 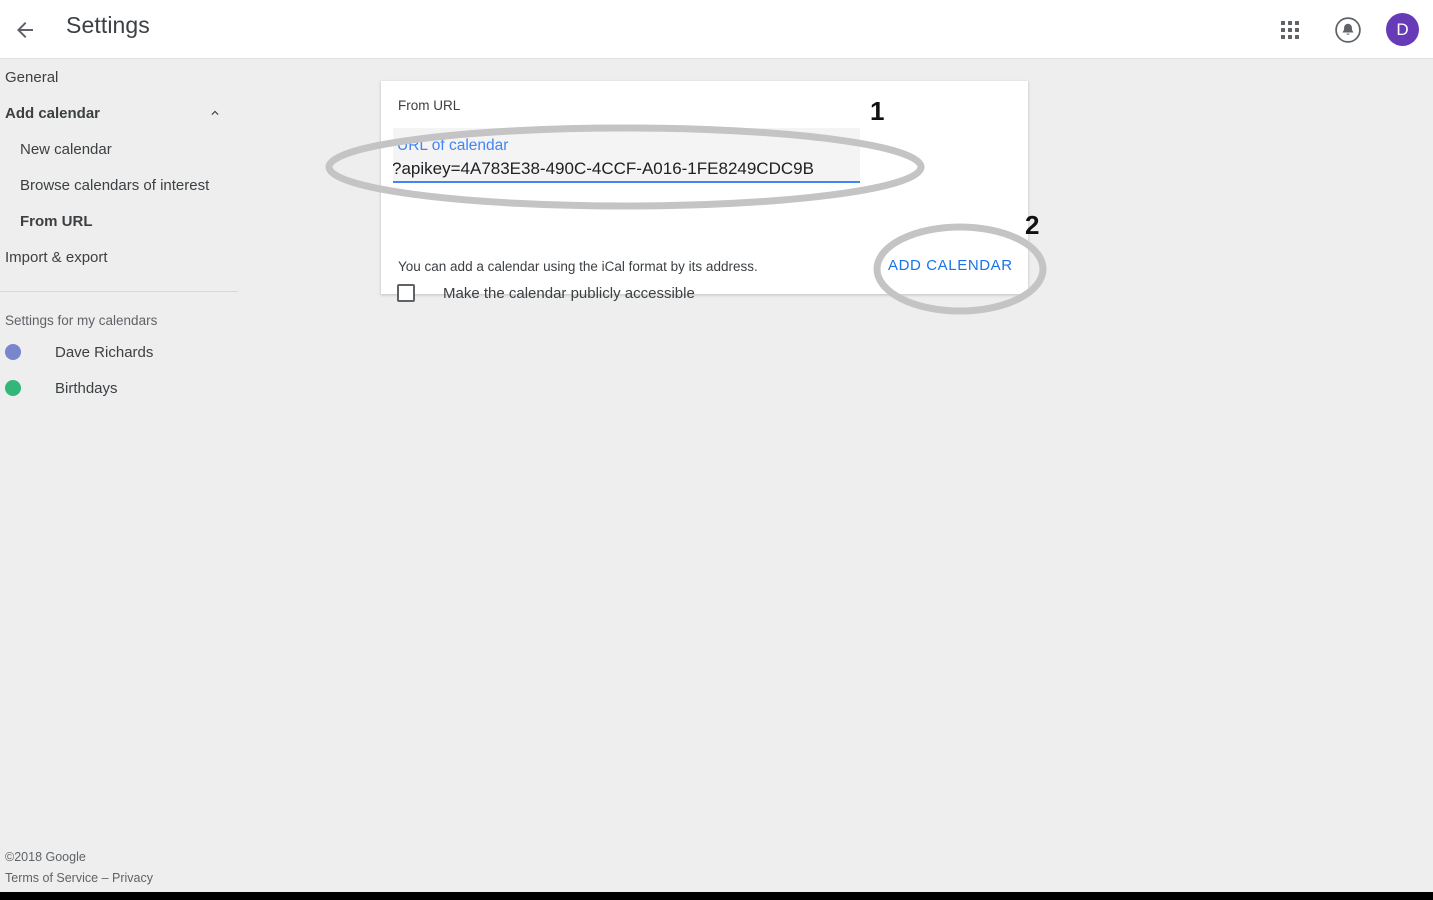 I want to click on sidebar-item-label: Browse calendars of interest, so click(x=115, y=185).